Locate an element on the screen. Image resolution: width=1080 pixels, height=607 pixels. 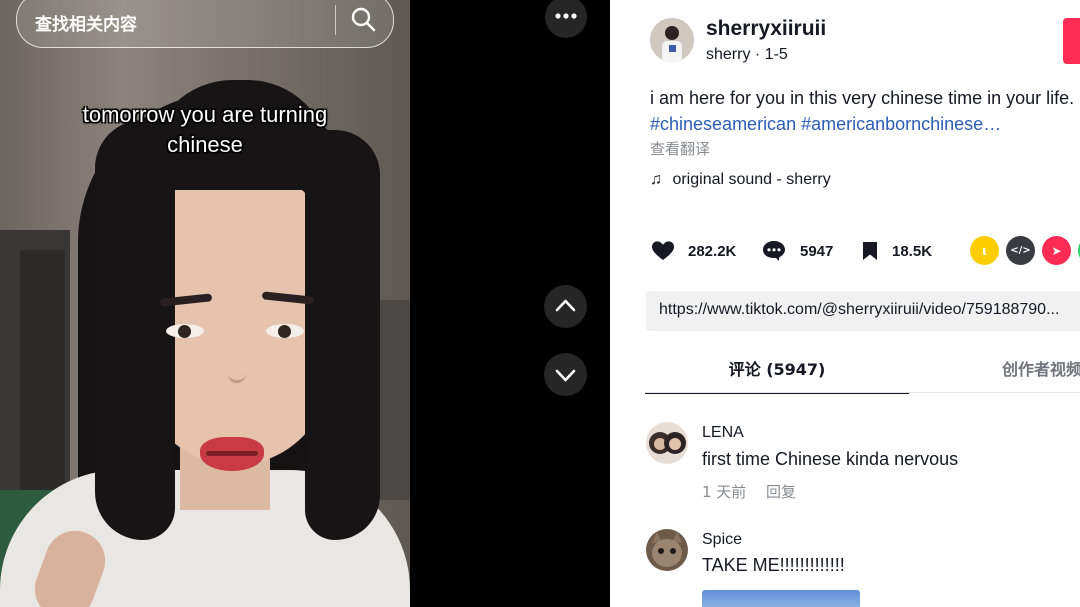
save-button: 18.5K is located at coordinates (897, 251).